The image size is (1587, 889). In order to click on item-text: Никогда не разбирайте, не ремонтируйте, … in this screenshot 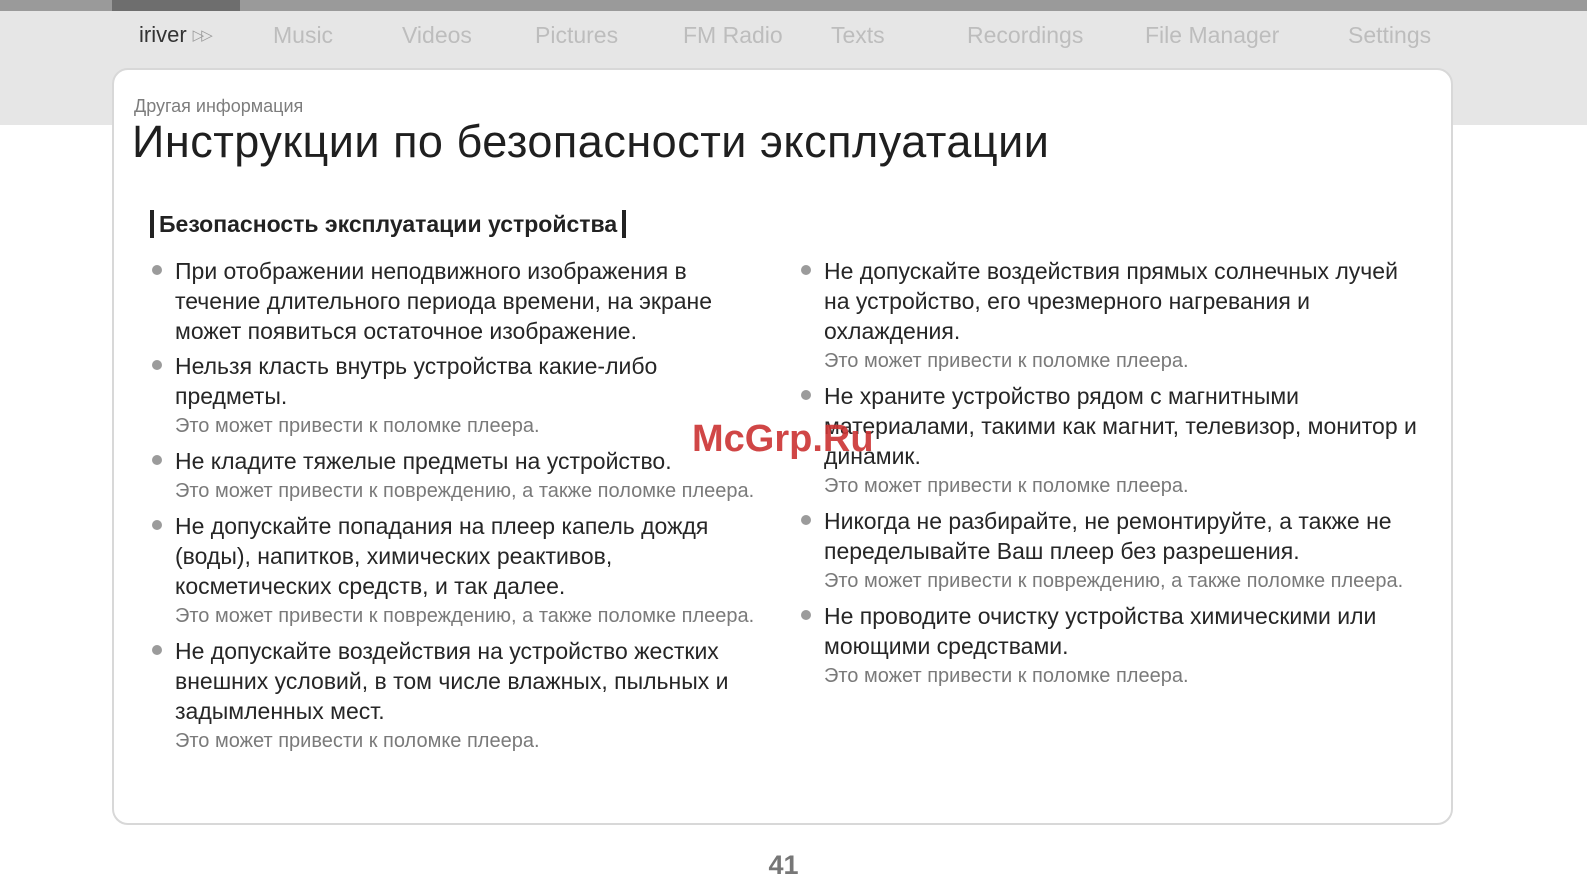, I will do `click(1108, 536)`.